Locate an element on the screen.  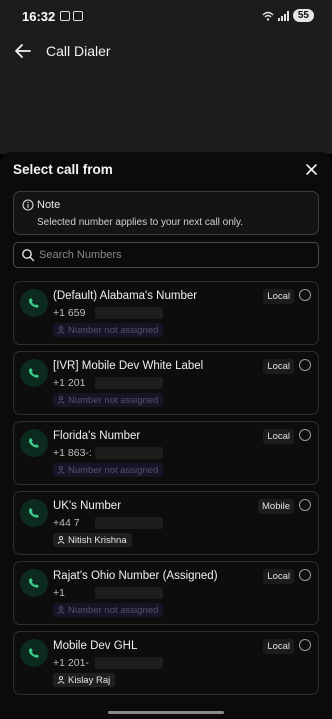
phone-number: +1 863-: is located at coordinates (72, 453).